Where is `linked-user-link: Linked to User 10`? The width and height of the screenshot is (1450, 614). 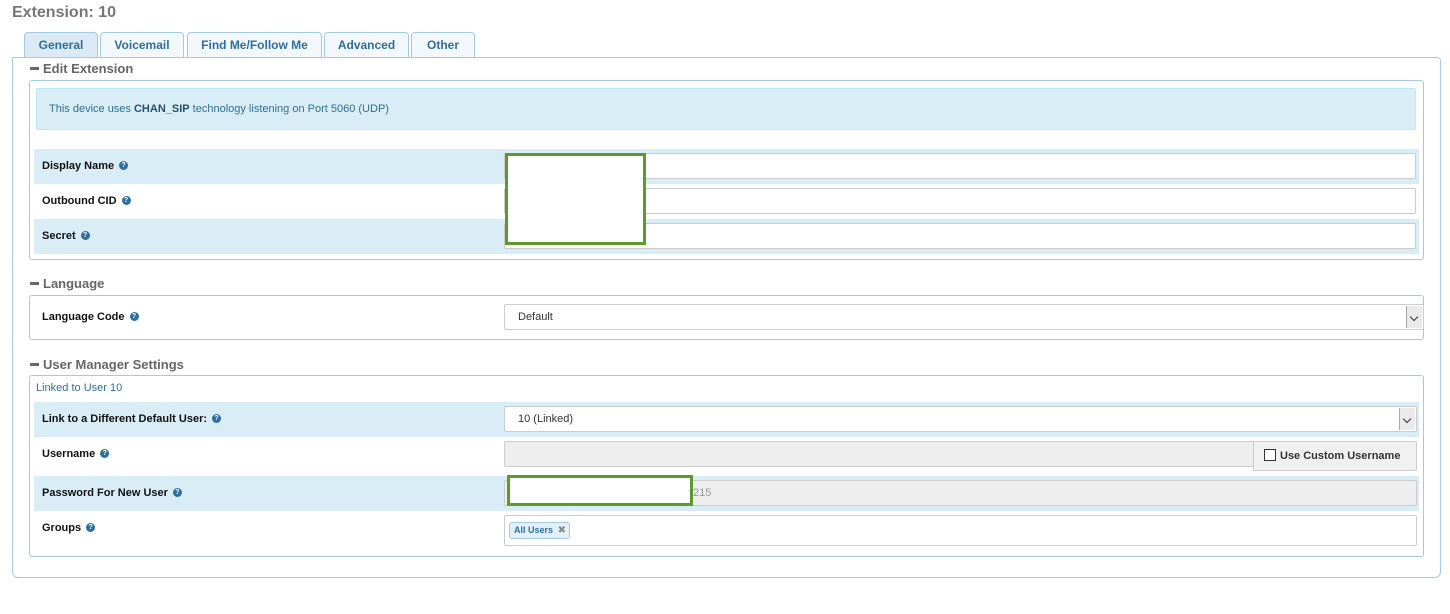 linked-user-link: Linked to User 10 is located at coordinates (79, 388).